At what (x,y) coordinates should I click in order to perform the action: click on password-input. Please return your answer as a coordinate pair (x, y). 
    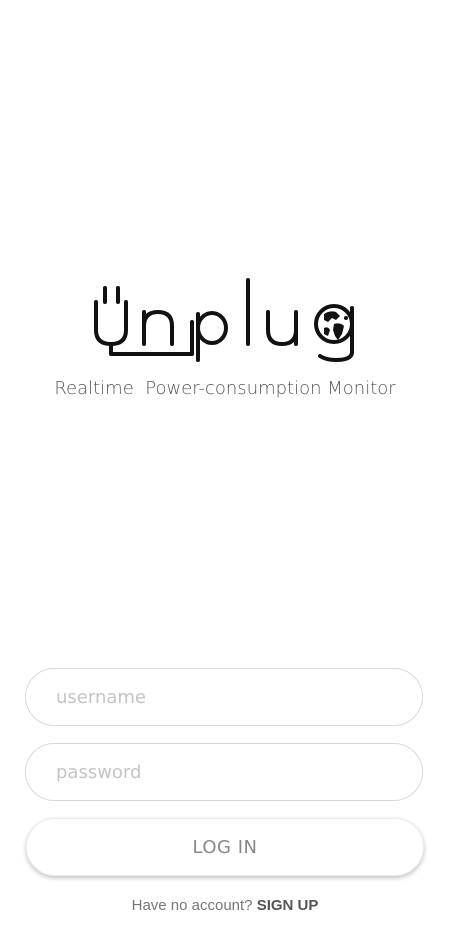
    Looking at the image, I should click on (224, 772).